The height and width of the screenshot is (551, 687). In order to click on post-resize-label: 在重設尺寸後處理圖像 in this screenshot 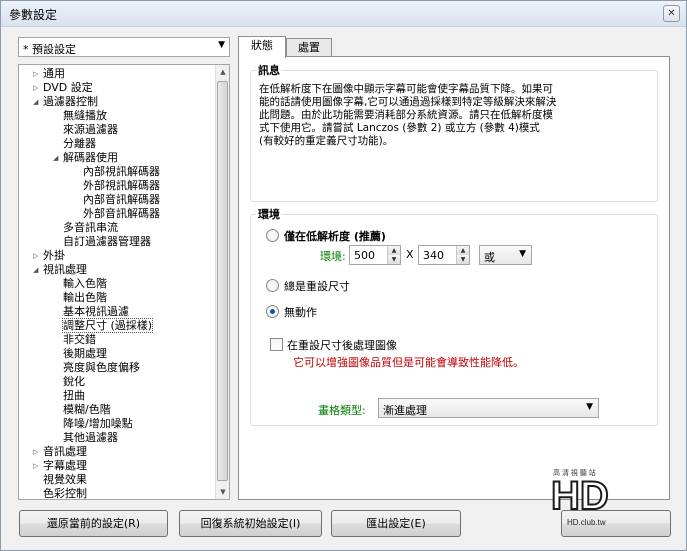, I will do `click(342, 345)`.